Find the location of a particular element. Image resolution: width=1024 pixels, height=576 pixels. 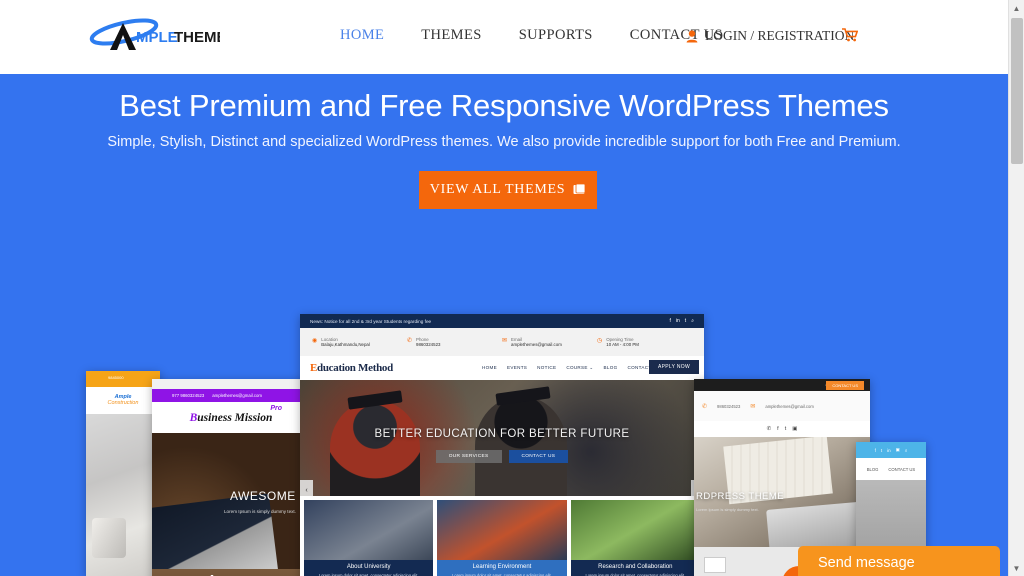

education-info-email: ✉ Email amplethemes@gmail.com is located at coordinates (549, 342).